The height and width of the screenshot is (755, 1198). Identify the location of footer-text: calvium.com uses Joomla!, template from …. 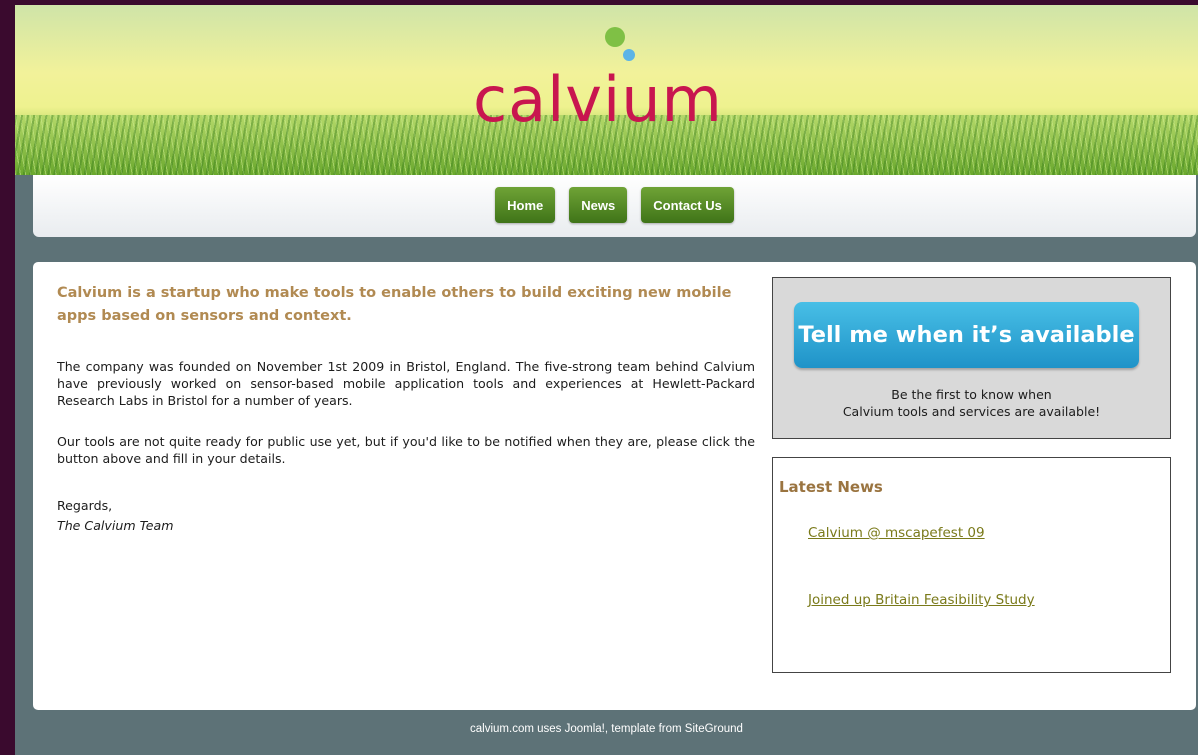
(606, 729).